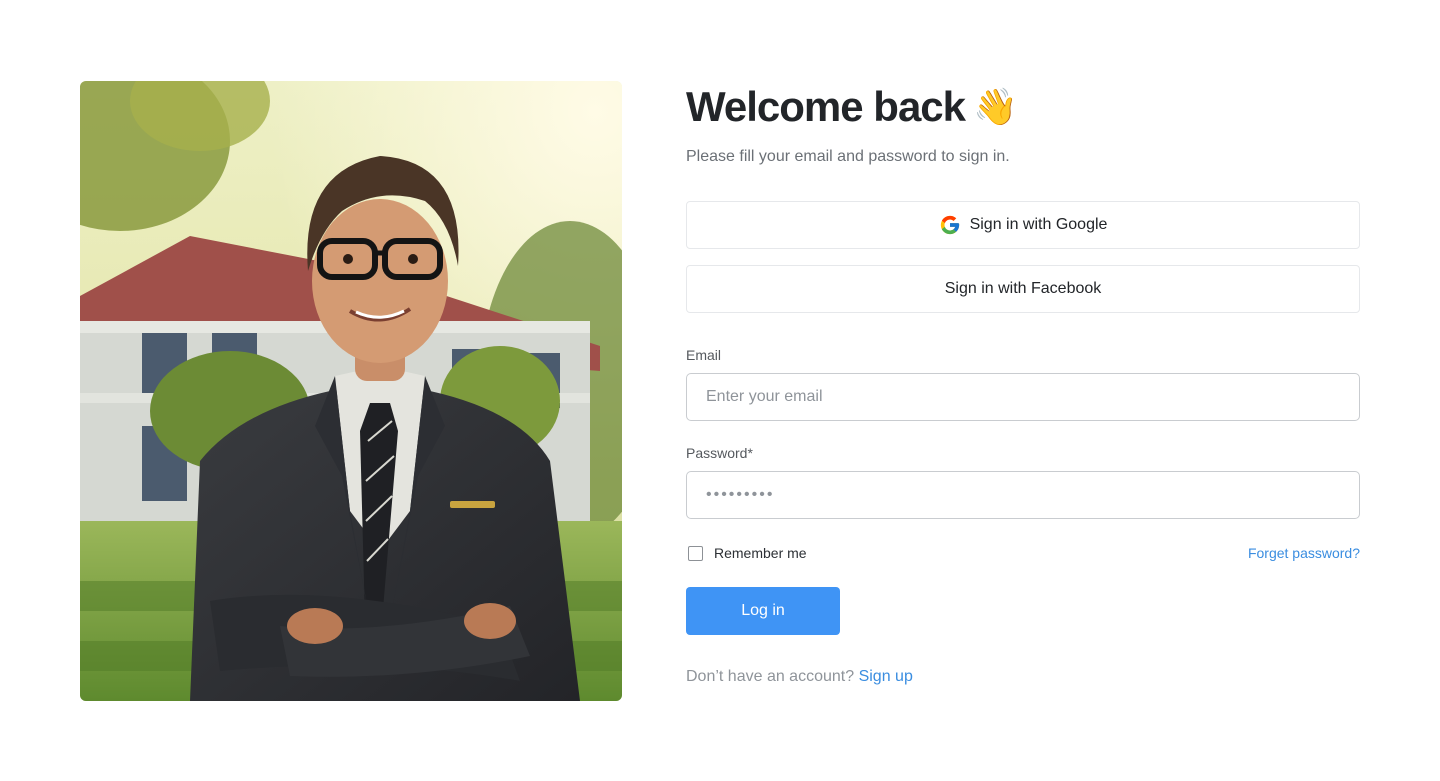 This screenshot has height=781, width=1440. I want to click on remember-me-label: Remember me, so click(760, 553).